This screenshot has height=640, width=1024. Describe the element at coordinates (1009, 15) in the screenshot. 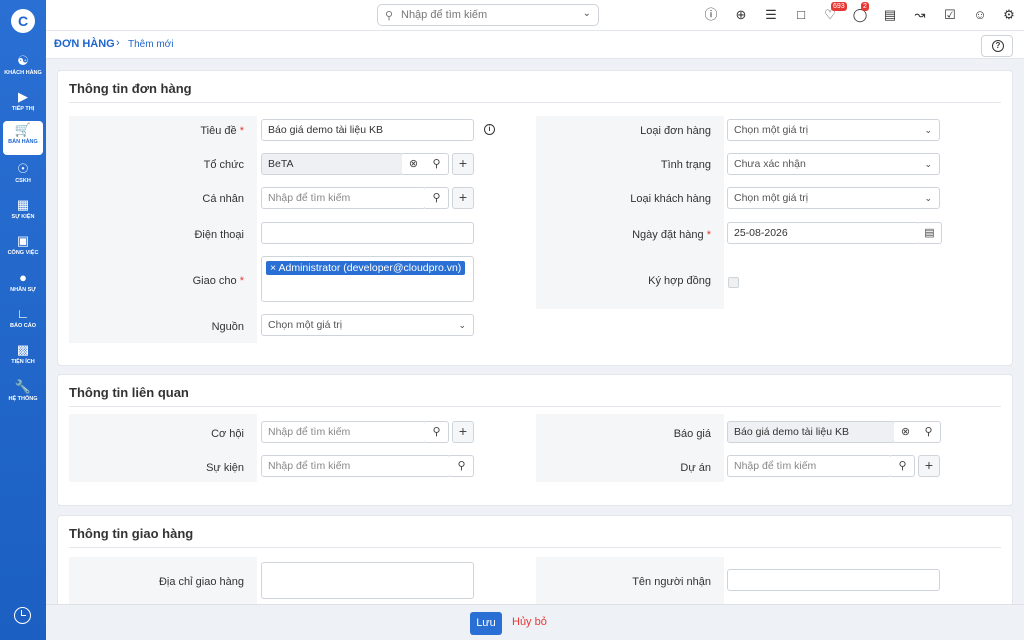

I see `gear-icon: ⚙` at that location.